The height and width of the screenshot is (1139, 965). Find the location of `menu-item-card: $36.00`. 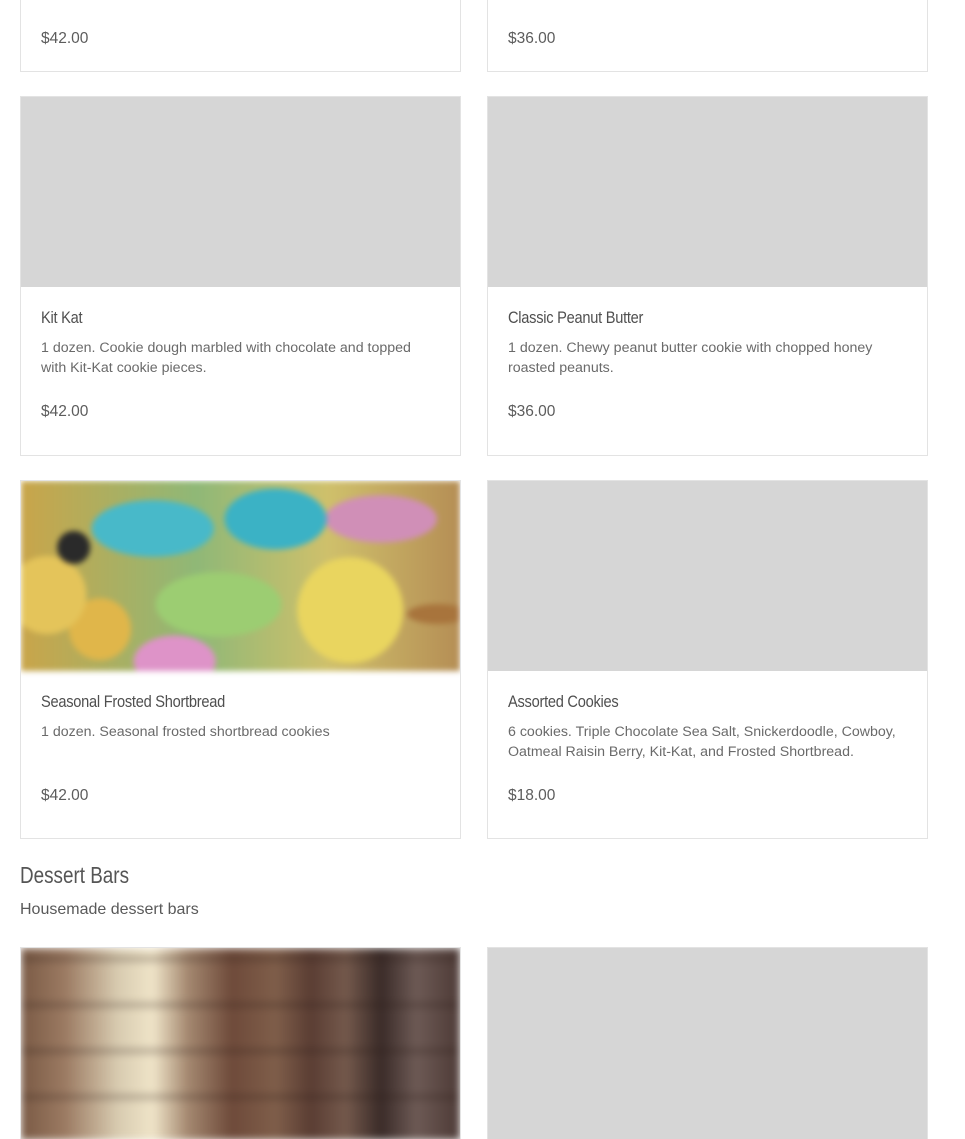

menu-item-card: $36.00 is located at coordinates (707, 36).